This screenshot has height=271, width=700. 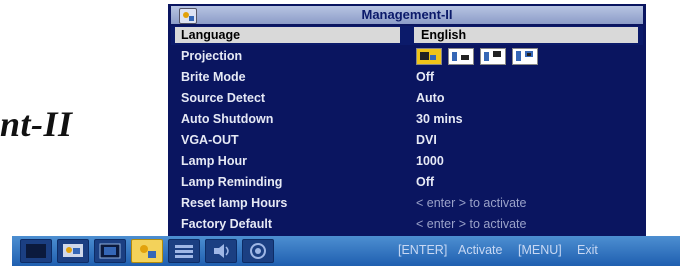 I want to click on side-title-text: nt-II, so click(x=36, y=124).